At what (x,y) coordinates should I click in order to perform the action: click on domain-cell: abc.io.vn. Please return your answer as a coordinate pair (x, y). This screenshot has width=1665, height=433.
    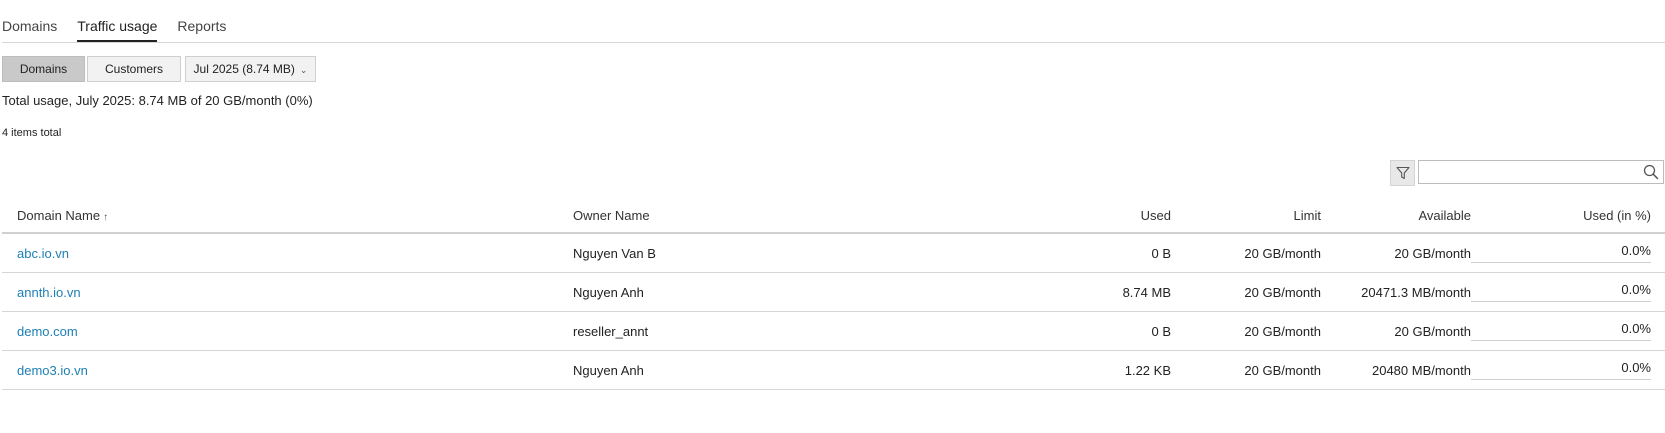
    Looking at the image, I should click on (287, 253).